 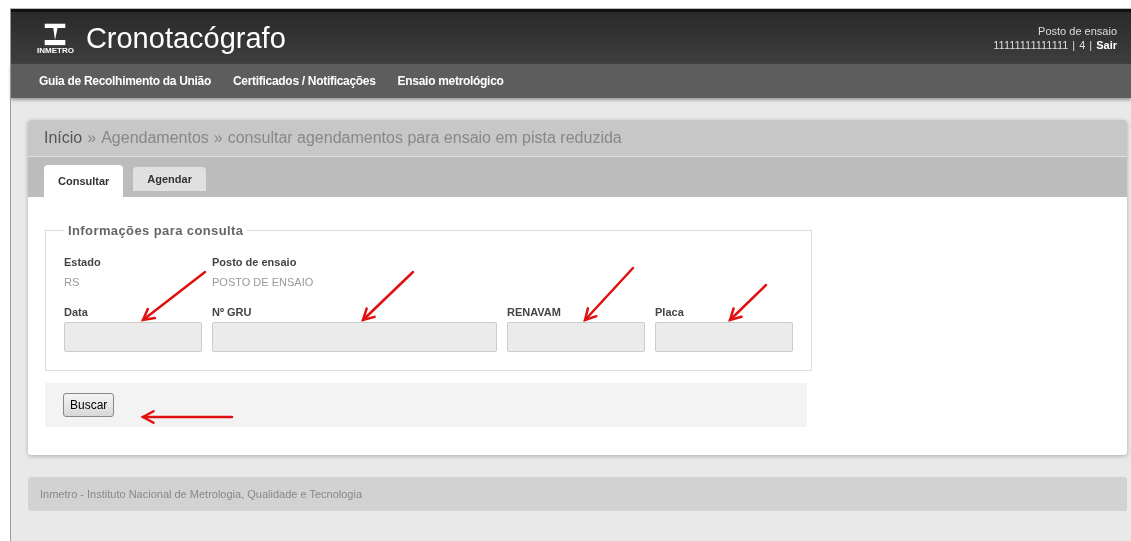 What do you see at coordinates (450, 81) in the screenshot?
I see `nav-item: Ensaio metrológico` at bounding box center [450, 81].